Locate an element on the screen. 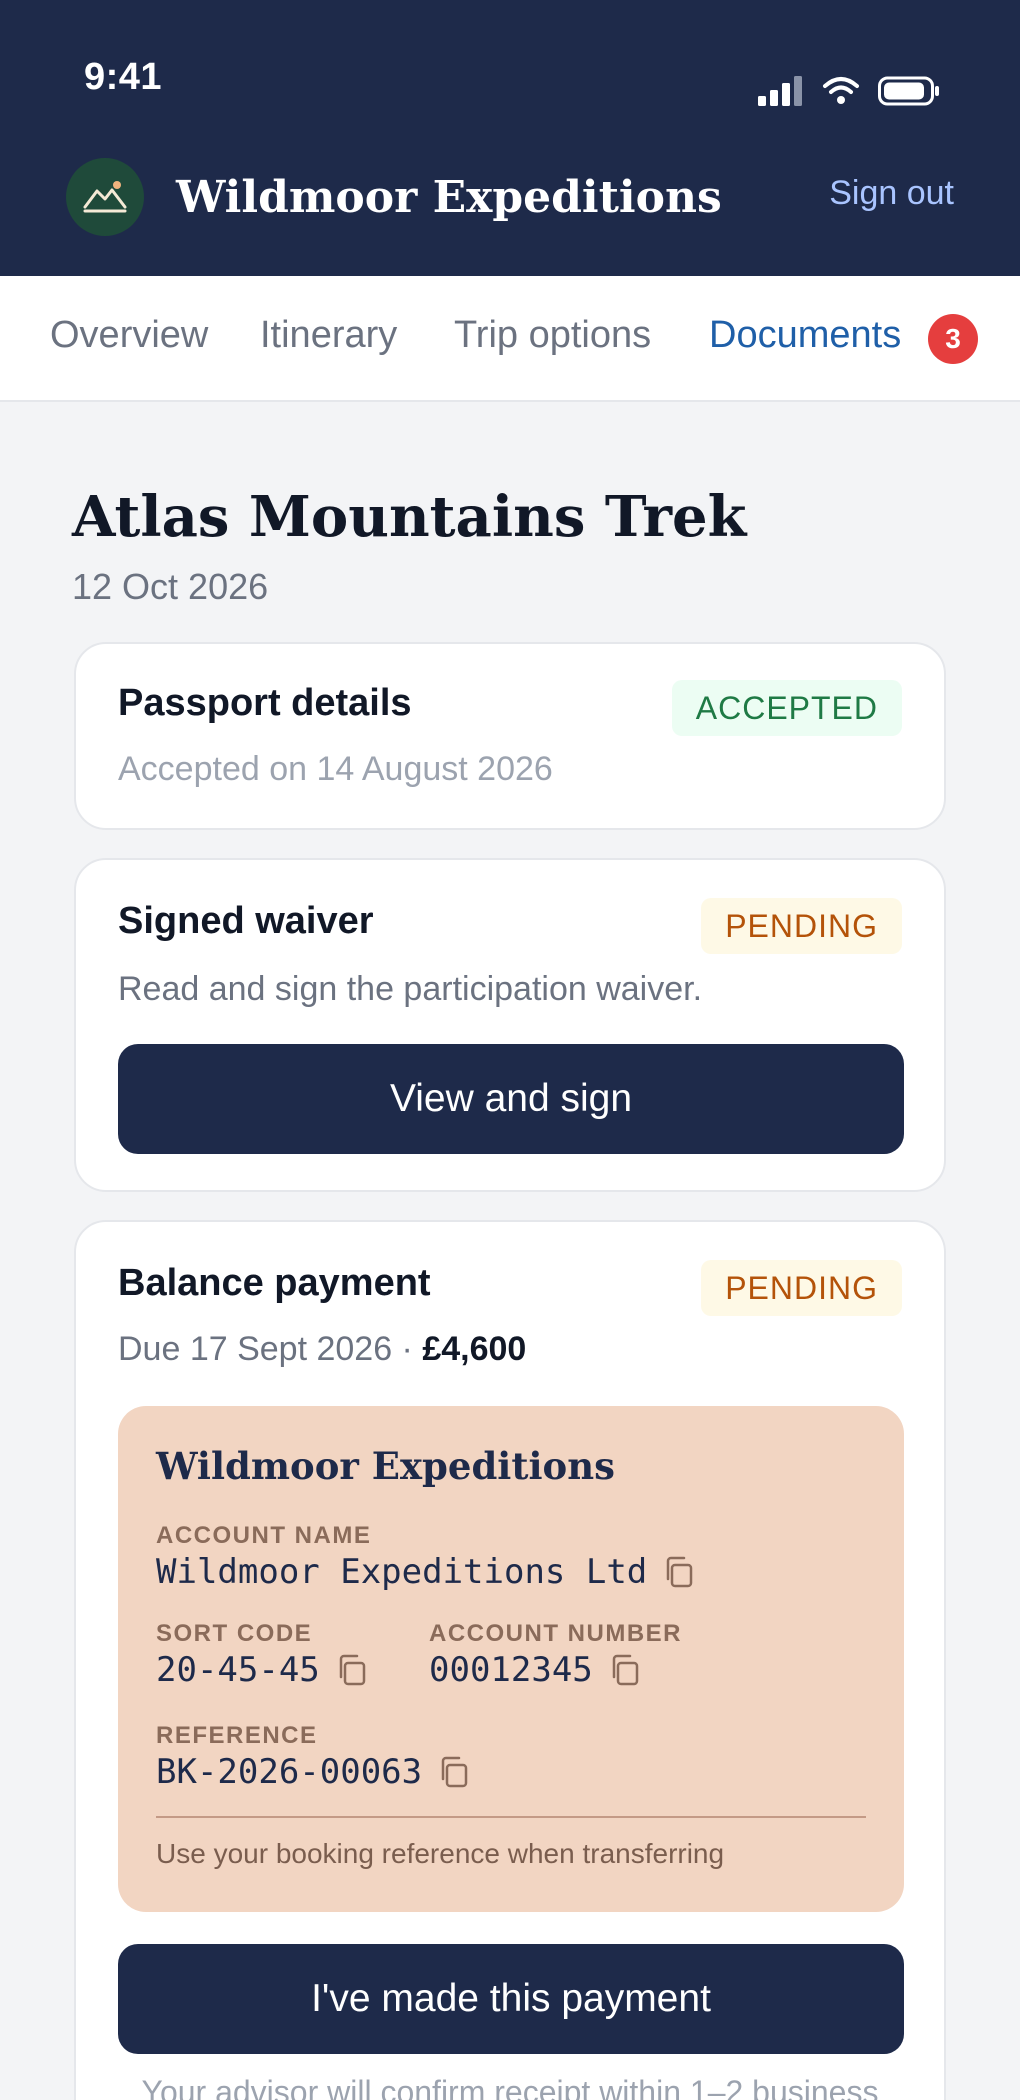 Image resolution: width=1020 pixels, height=2100 pixels. documents-count-badge: 3 is located at coordinates (953, 339).